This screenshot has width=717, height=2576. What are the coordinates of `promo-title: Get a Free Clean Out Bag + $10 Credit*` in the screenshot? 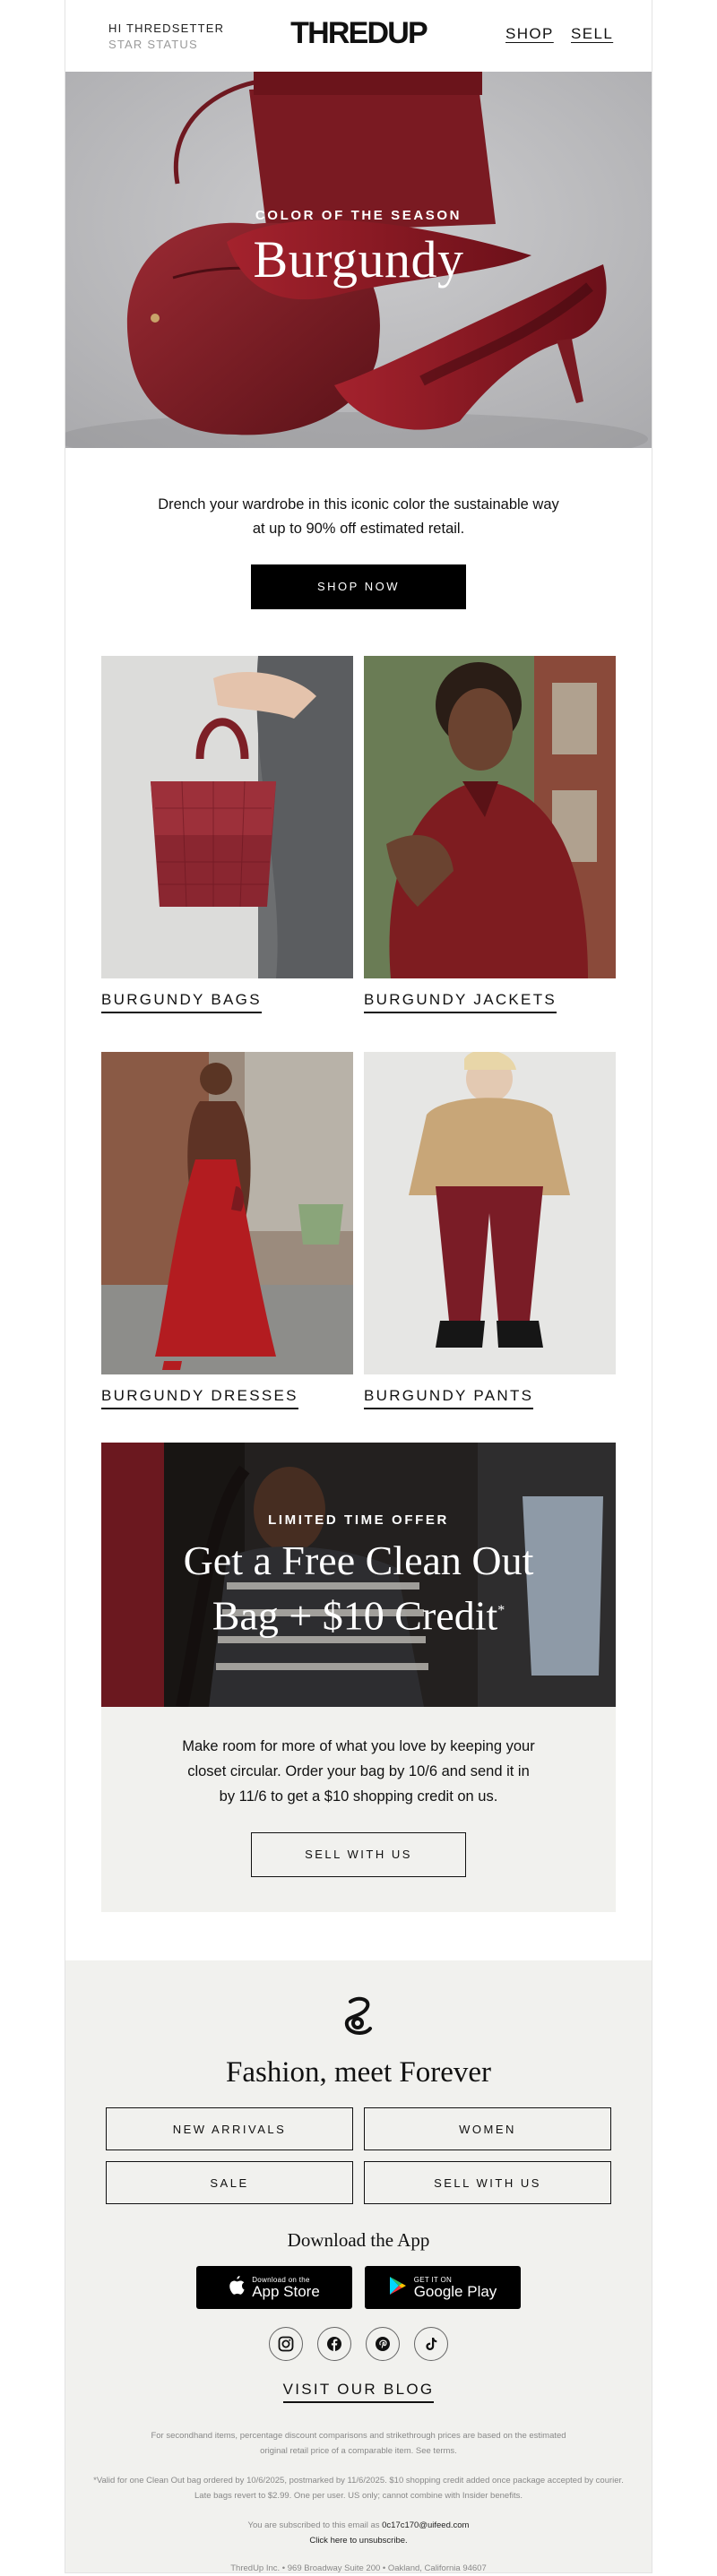 It's located at (358, 1589).